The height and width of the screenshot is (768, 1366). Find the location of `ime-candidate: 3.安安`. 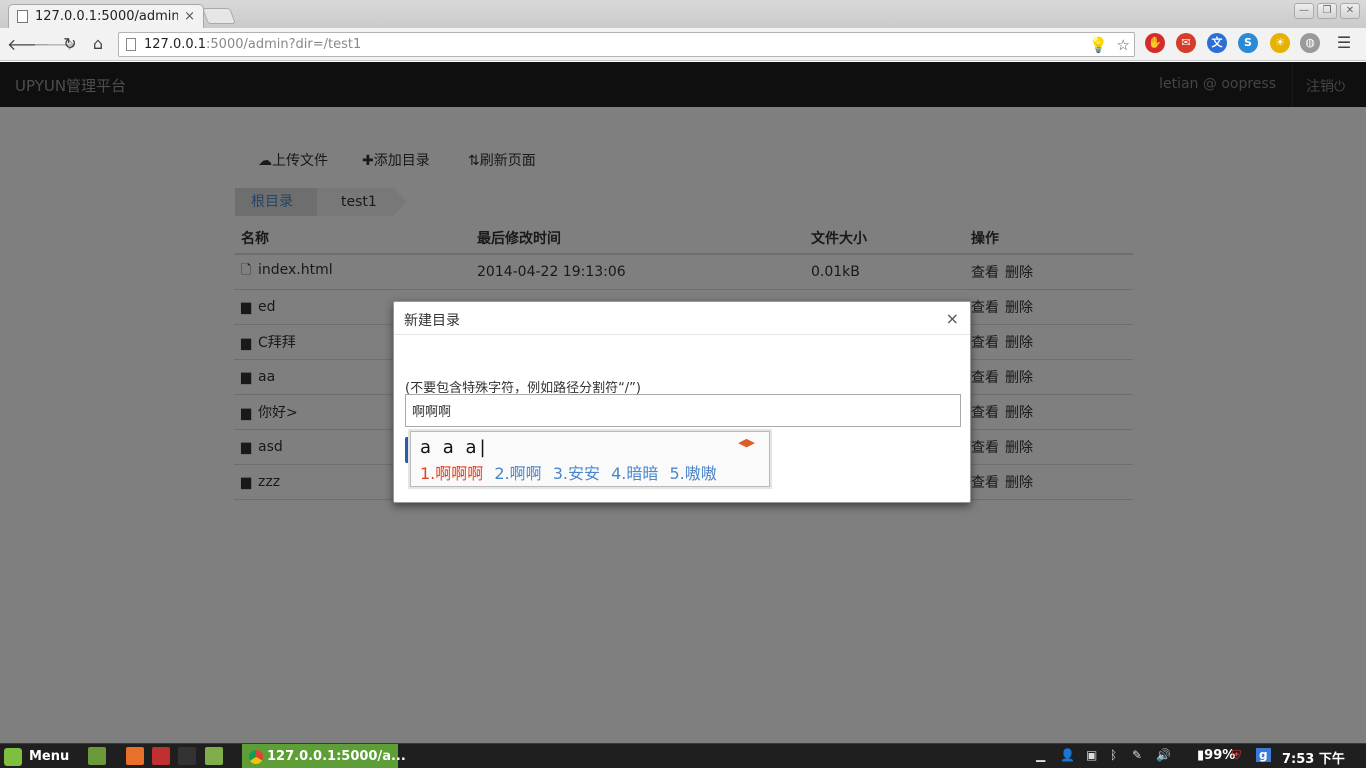

ime-candidate: 3.安安 is located at coordinates (576, 473).